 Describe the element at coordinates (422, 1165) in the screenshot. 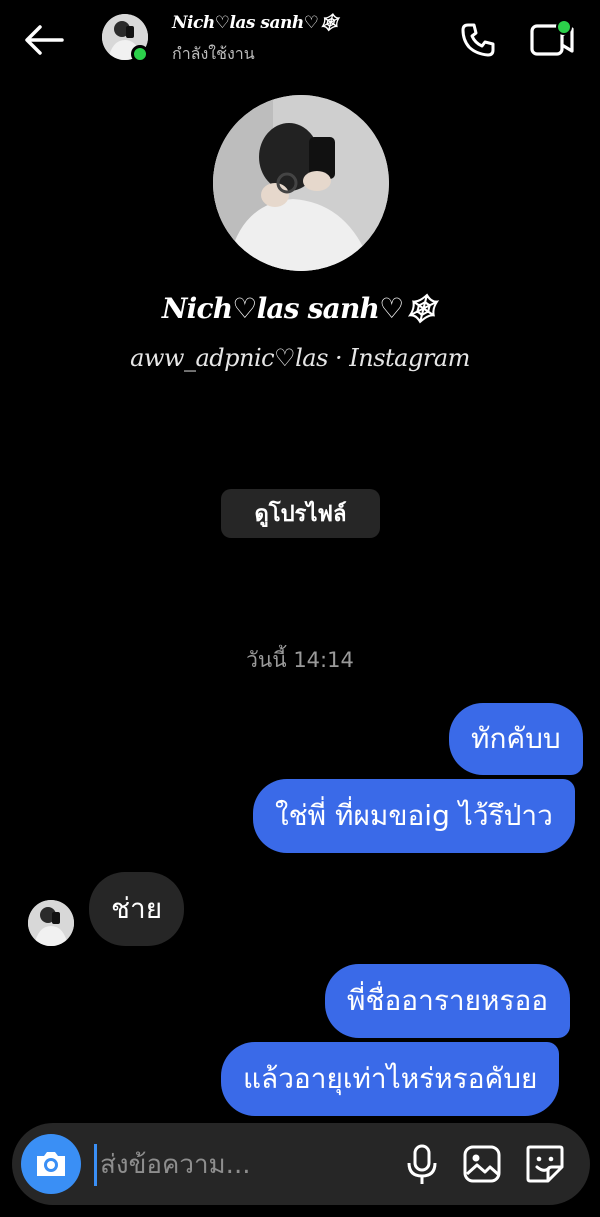

I see `microphone-icon` at that location.